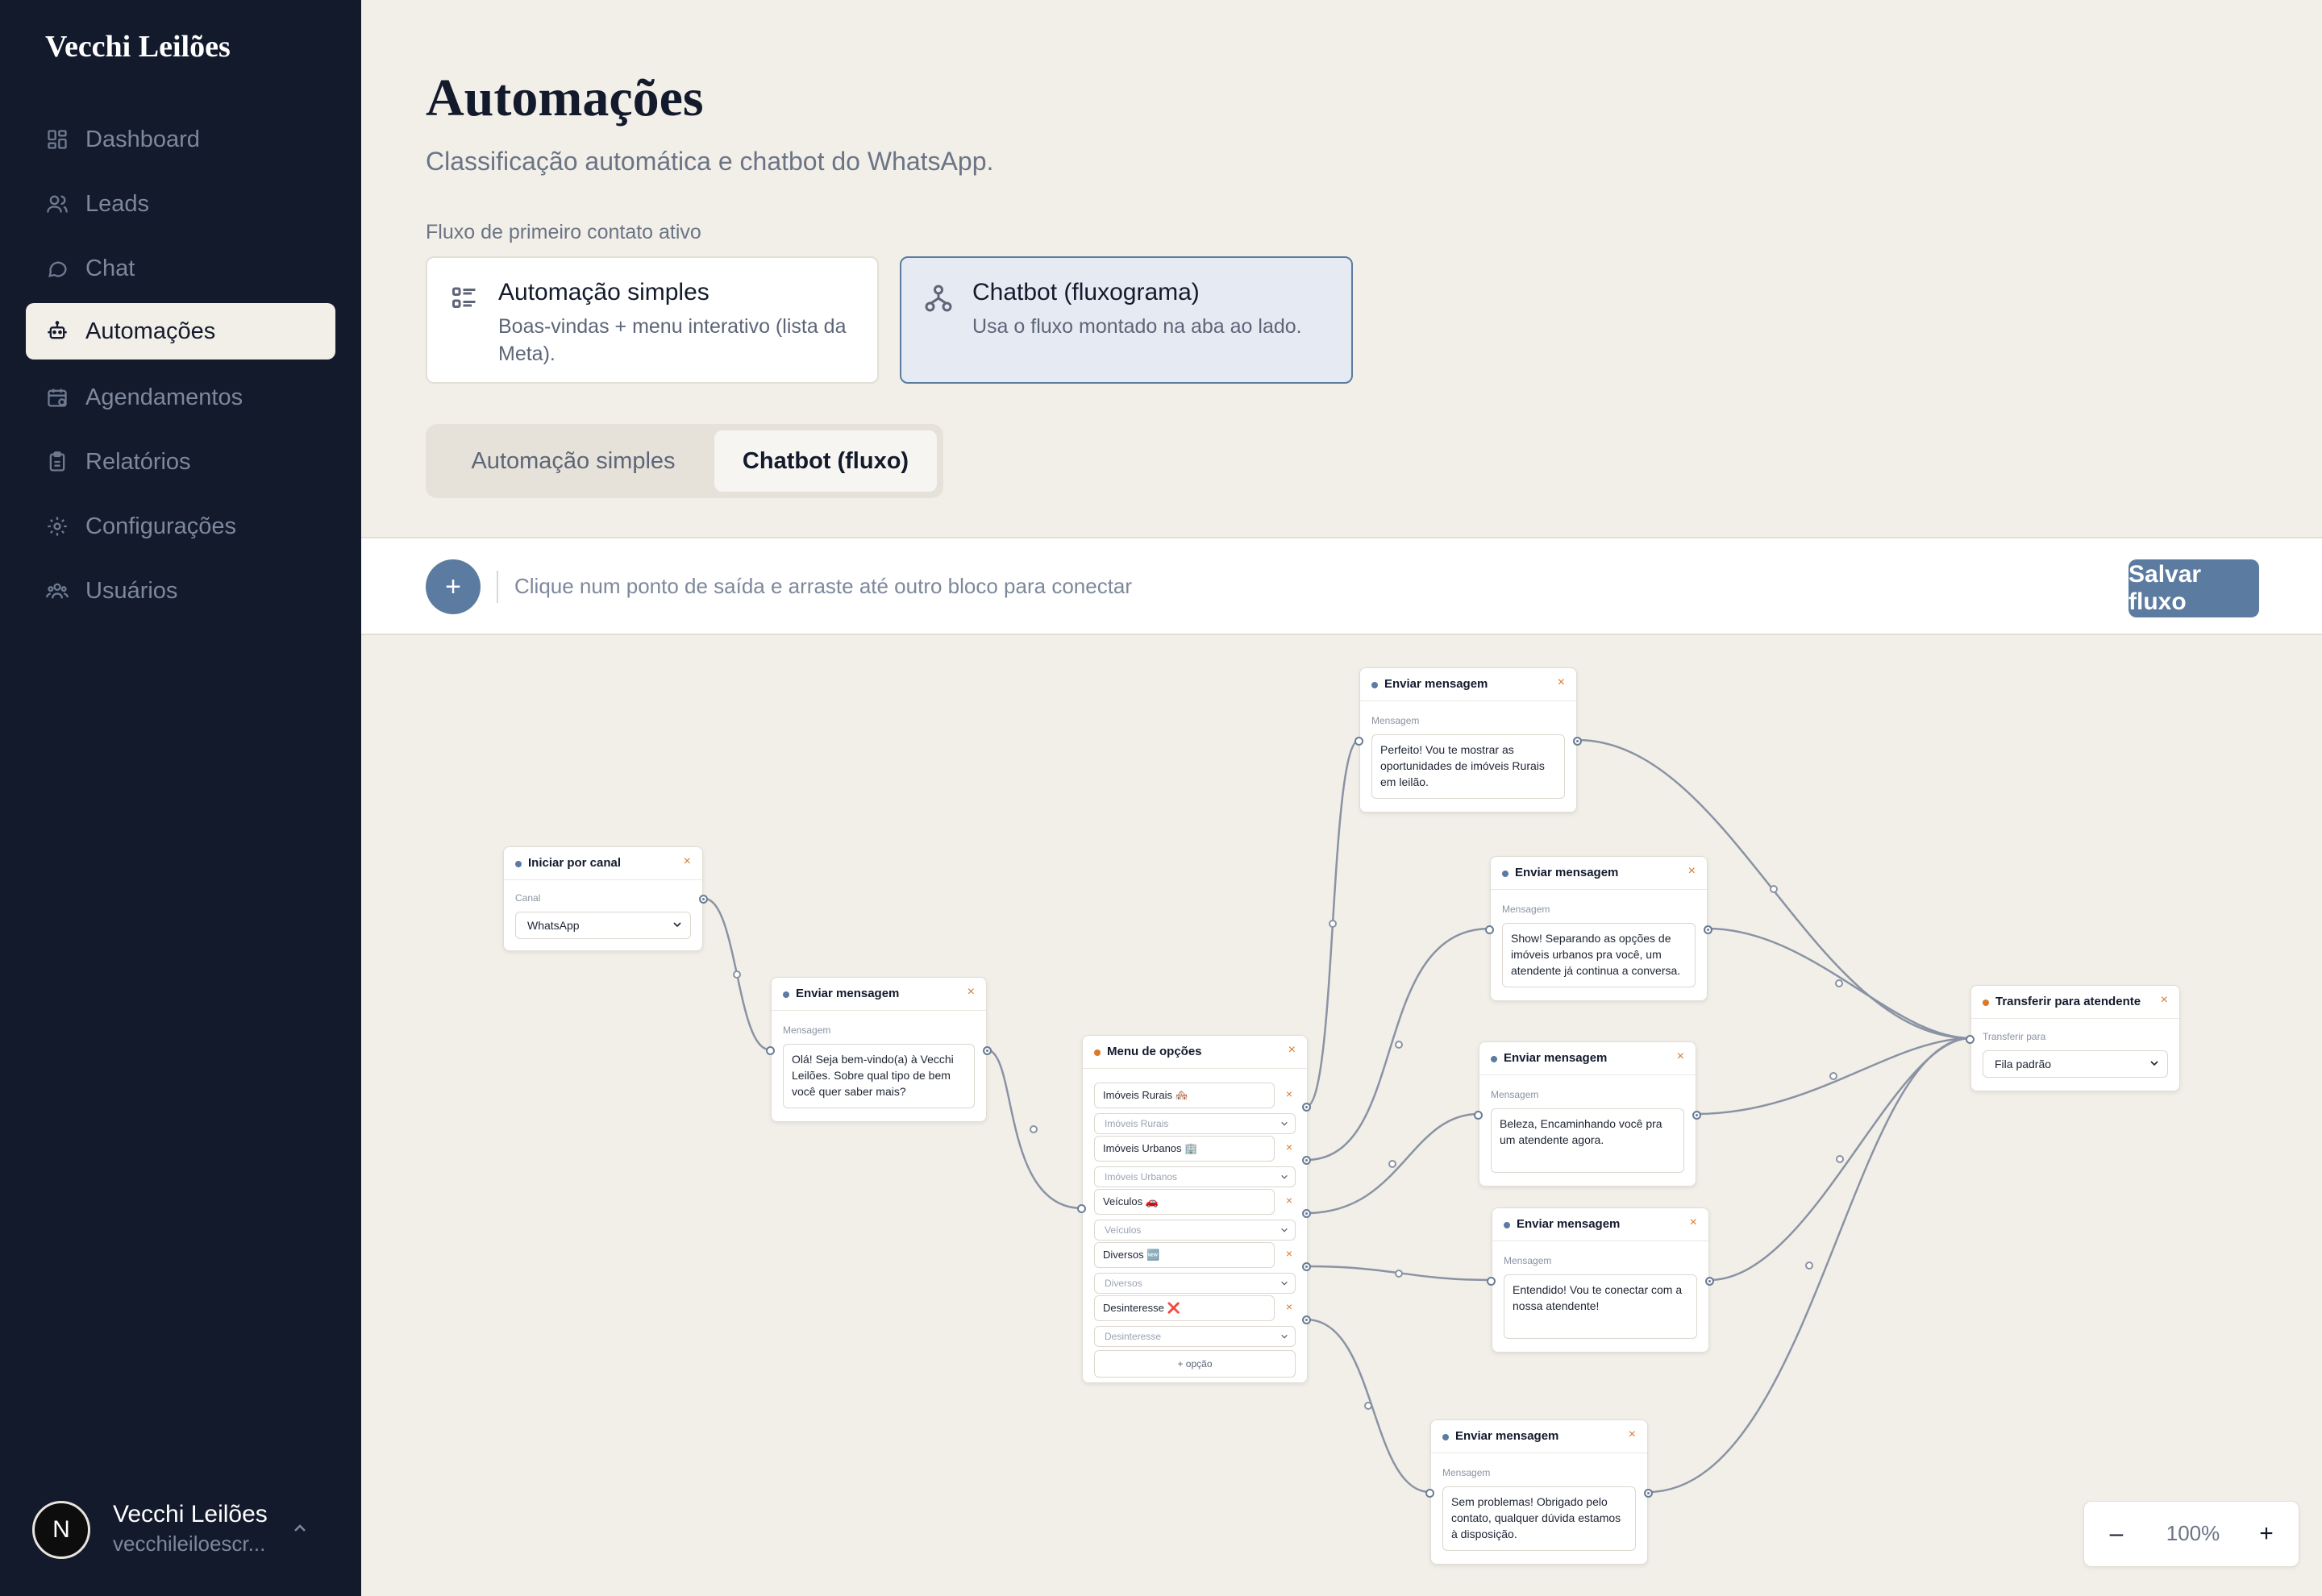 The width and height of the screenshot is (2322, 1596). Describe the element at coordinates (1195, 1052) in the screenshot. I see `node-header: Menu de opções ×` at that location.